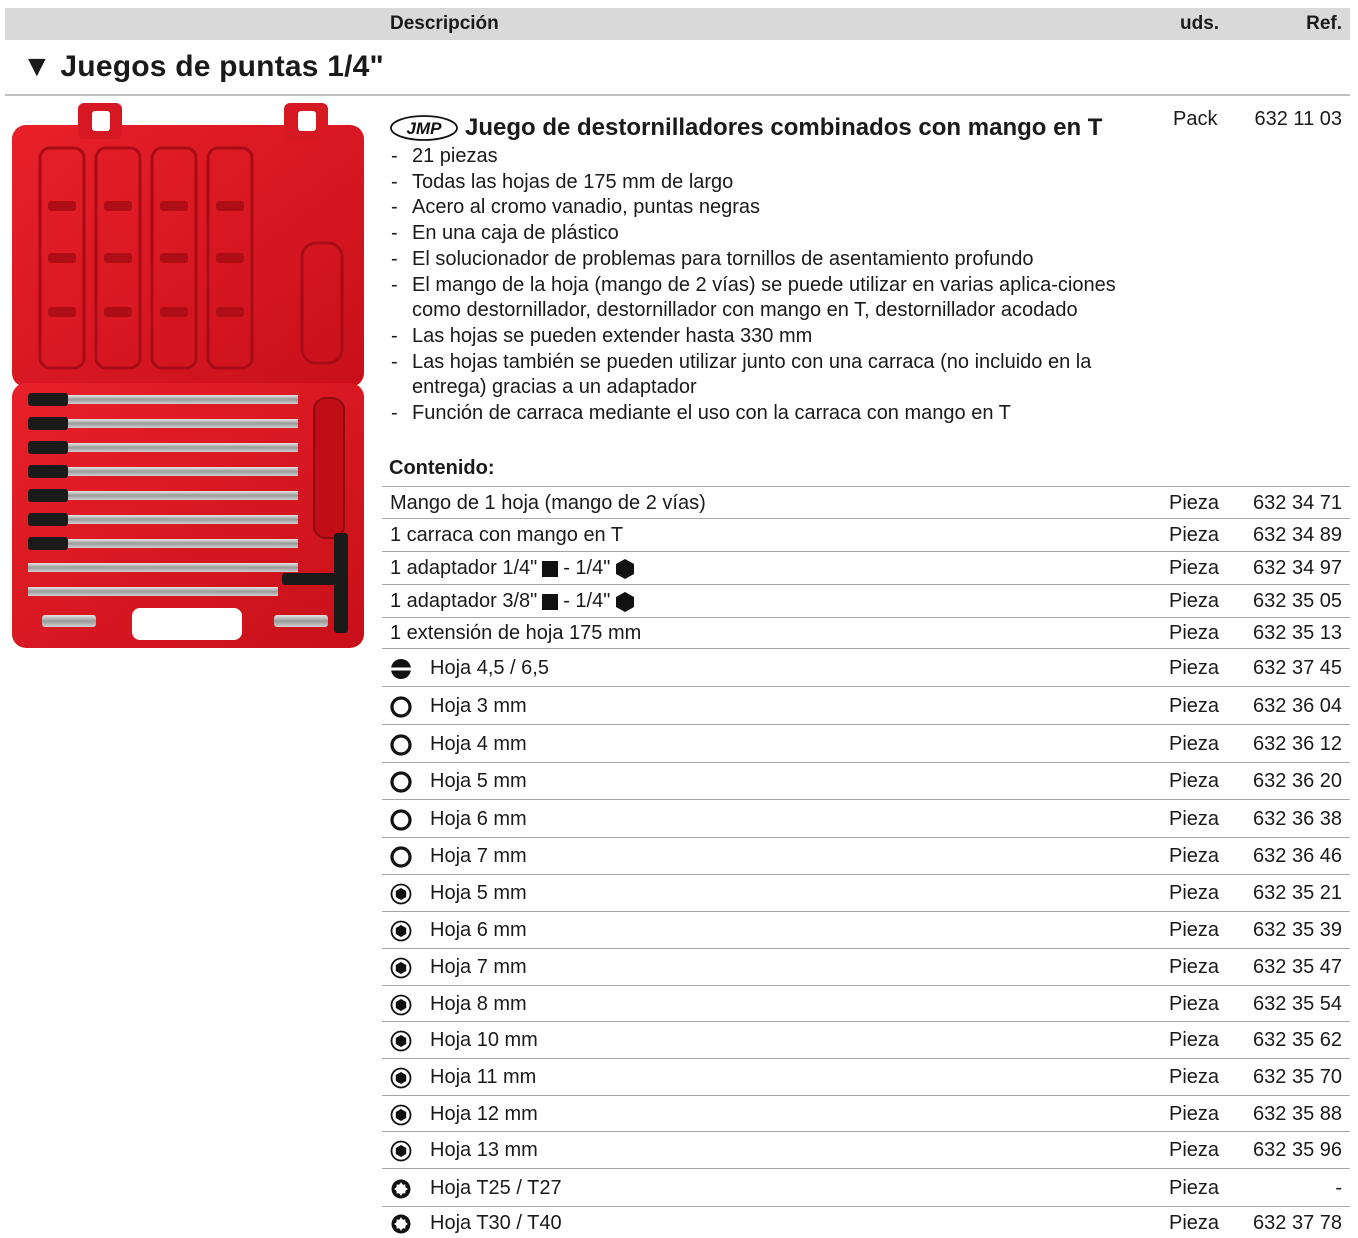 The image size is (1358, 1238). What do you see at coordinates (464, 1114) in the screenshot?
I see `row-description: Hoja 12 mm` at bounding box center [464, 1114].